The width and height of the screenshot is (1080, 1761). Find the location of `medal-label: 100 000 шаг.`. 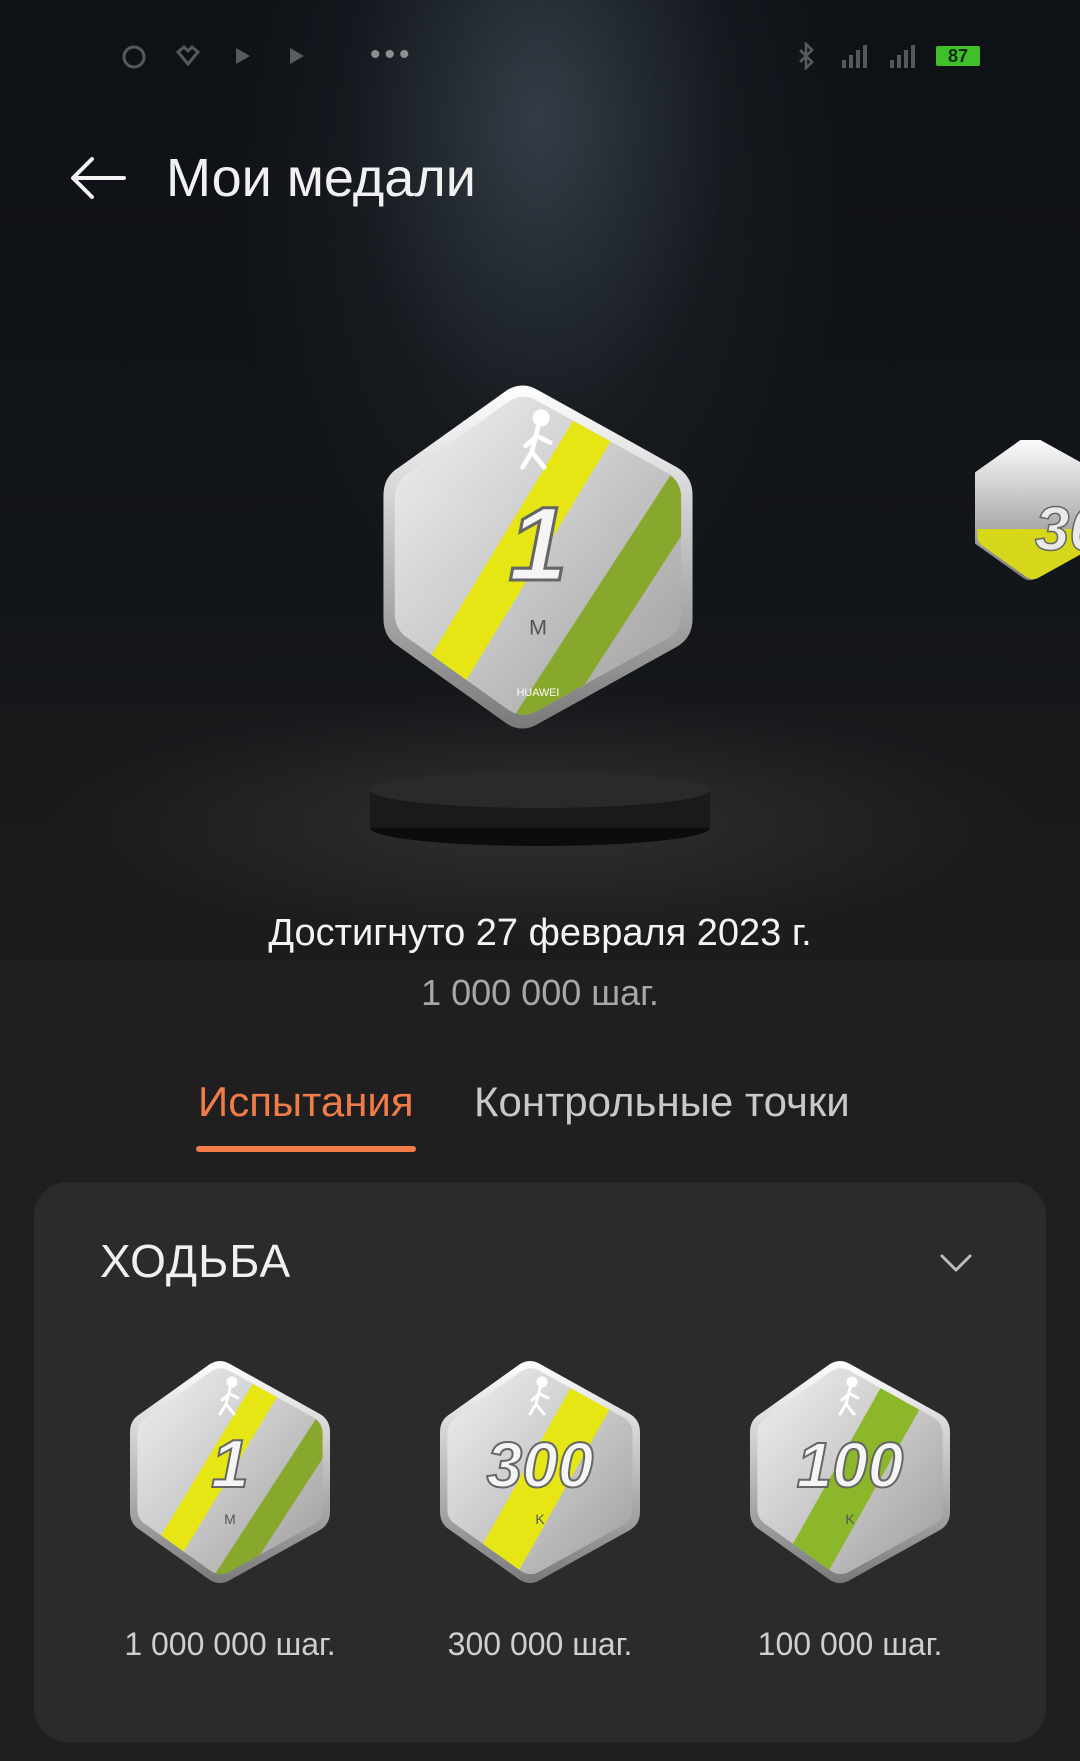

medal-label: 100 000 шаг. is located at coordinates (850, 1644).